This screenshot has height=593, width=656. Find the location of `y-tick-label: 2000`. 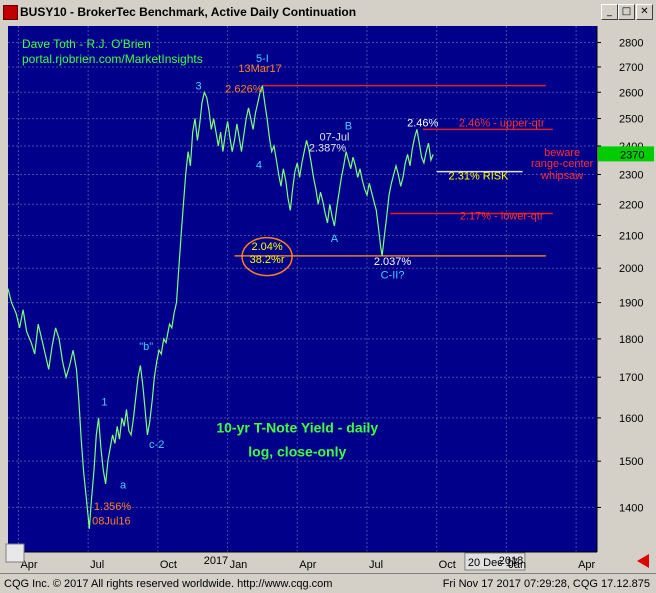

y-tick-label: 2000 is located at coordinates (631, 269).